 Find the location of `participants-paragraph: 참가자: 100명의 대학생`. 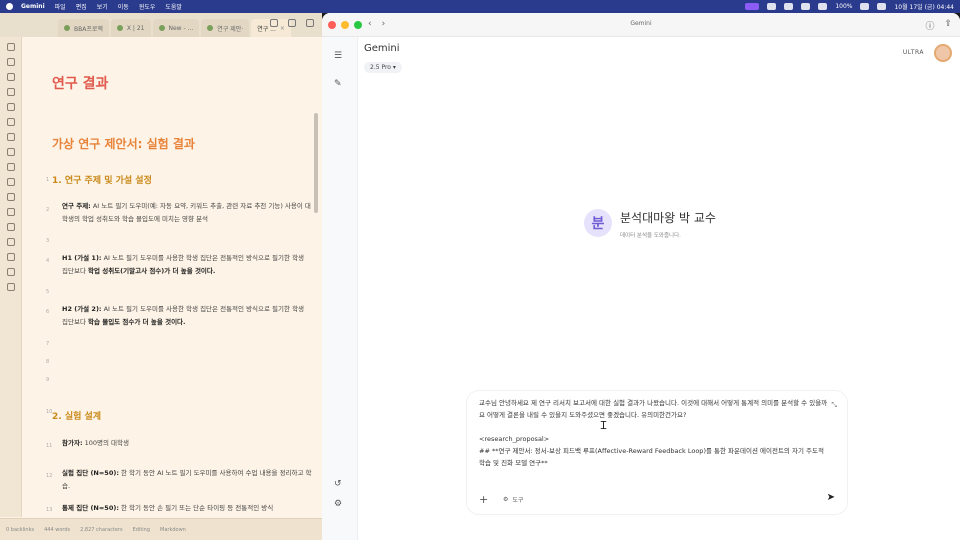

participants-paragraph: 참가자: 100명의 대학생 is located at coordinates (187, 443).